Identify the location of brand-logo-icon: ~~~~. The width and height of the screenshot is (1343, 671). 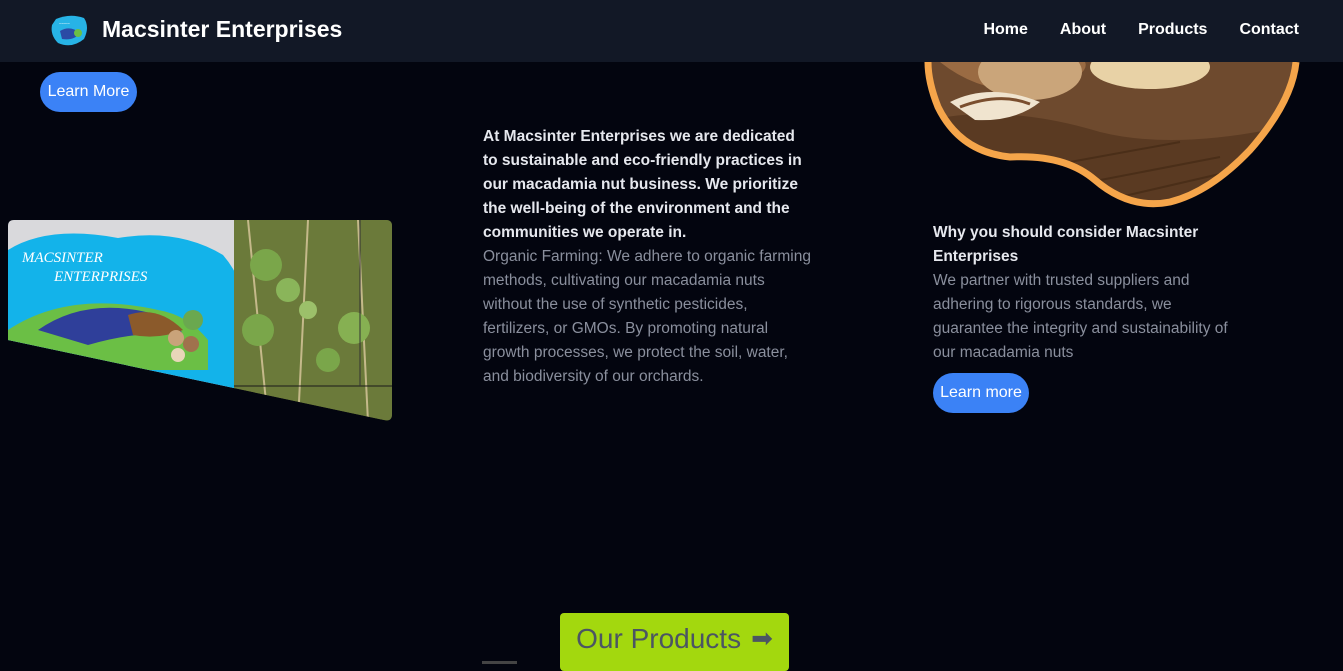
(70, 31).